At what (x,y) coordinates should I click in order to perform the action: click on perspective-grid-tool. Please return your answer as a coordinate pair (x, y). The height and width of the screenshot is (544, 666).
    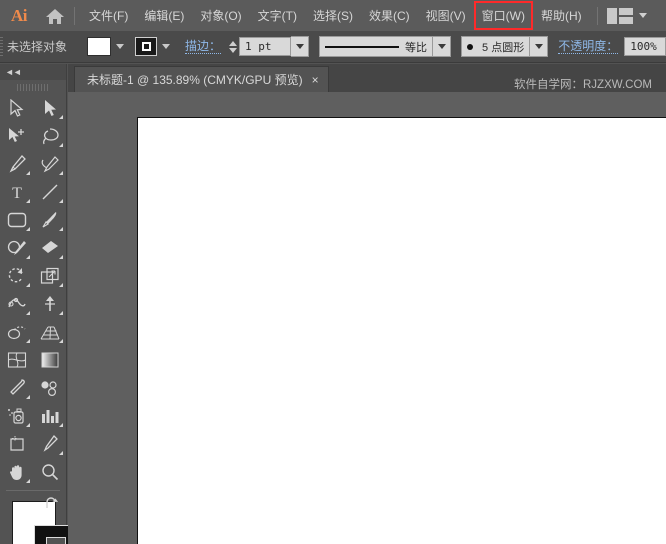
    Looking at the image, I should click on (49, 332).